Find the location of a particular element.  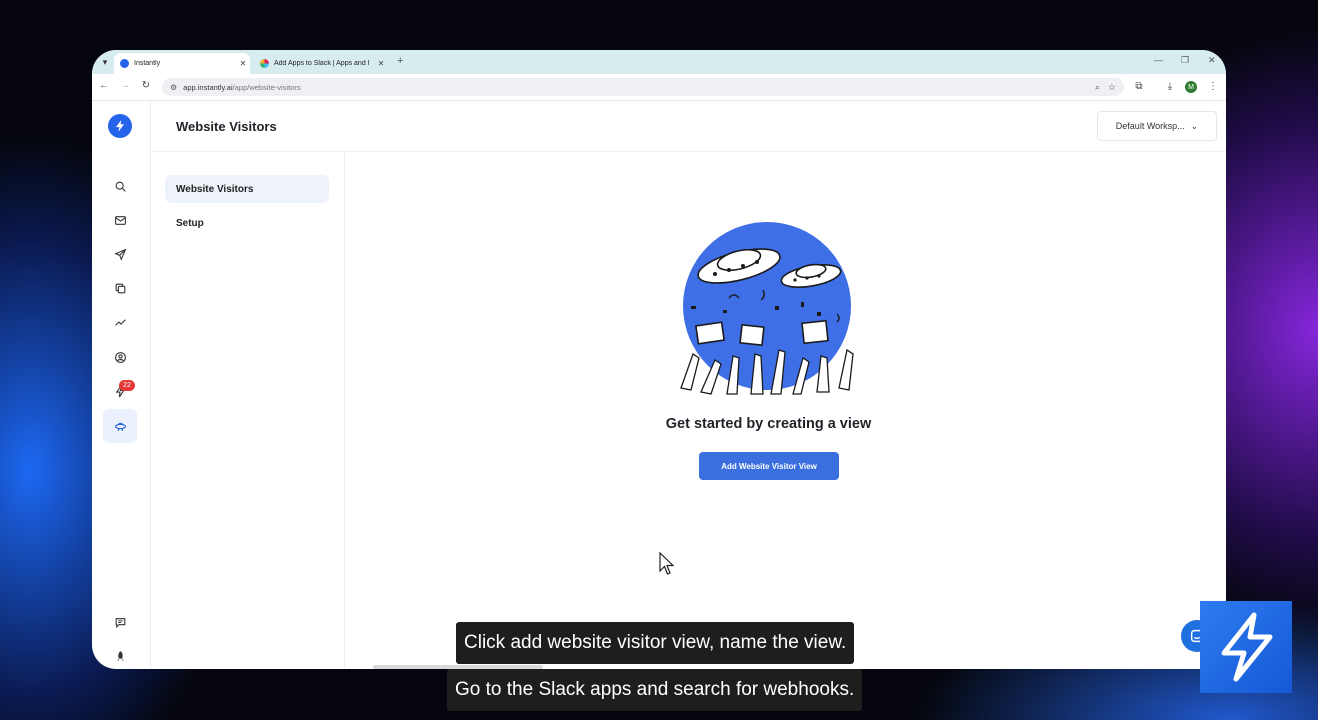

url-text: app.instantly.ai/app/website-visitors is located at coordinates (242, 87).